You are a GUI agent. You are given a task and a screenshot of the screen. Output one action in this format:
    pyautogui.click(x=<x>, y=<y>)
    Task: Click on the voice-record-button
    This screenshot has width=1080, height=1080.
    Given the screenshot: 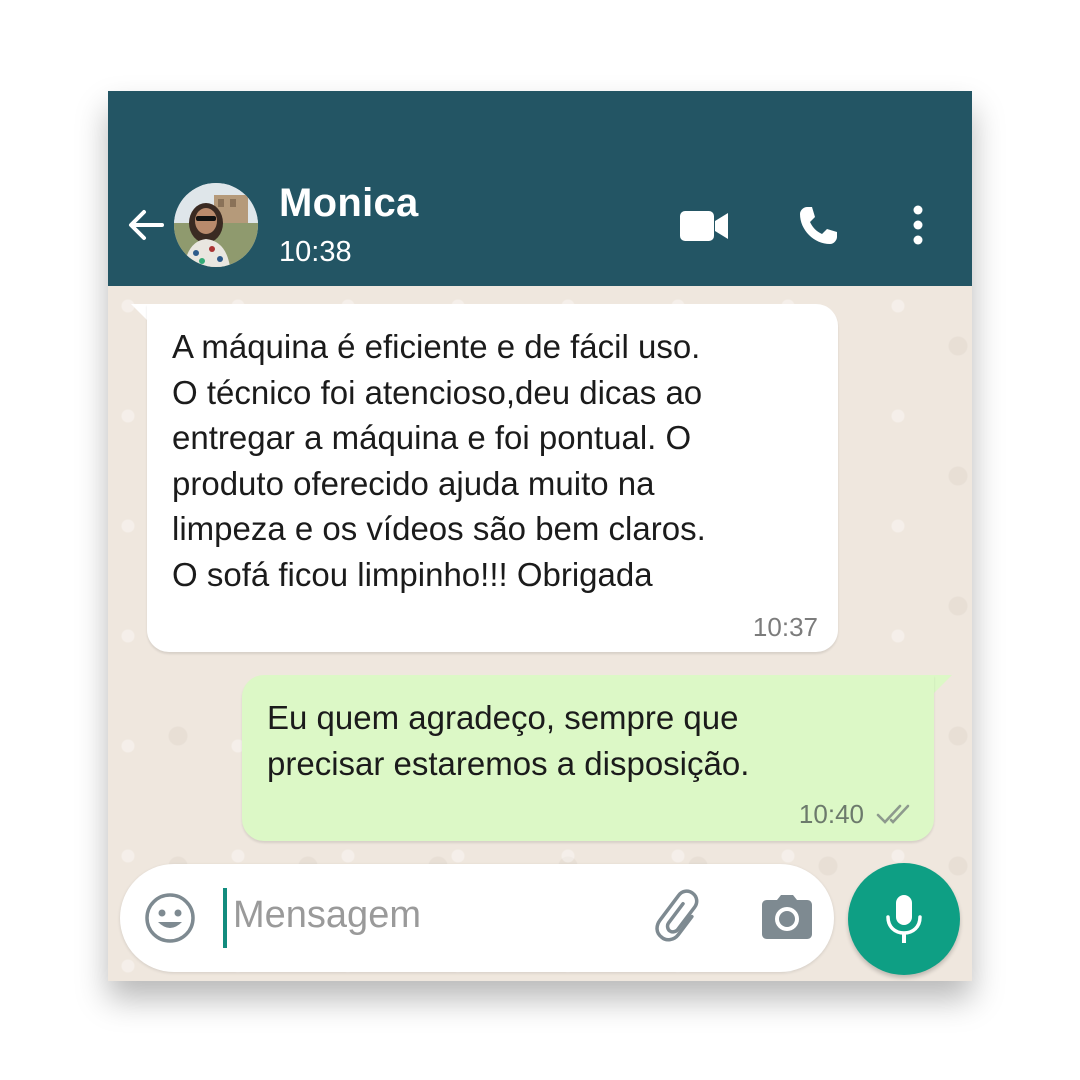 What is the action you would take?
    pyautogui.click(x=904, y=919)
    